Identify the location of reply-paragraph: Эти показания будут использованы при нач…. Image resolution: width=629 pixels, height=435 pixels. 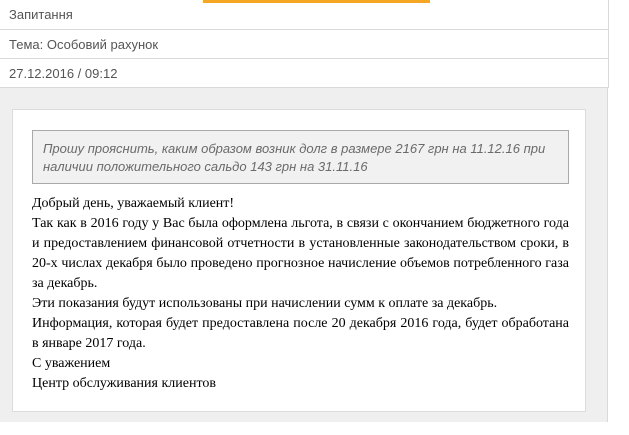
(265, 303).